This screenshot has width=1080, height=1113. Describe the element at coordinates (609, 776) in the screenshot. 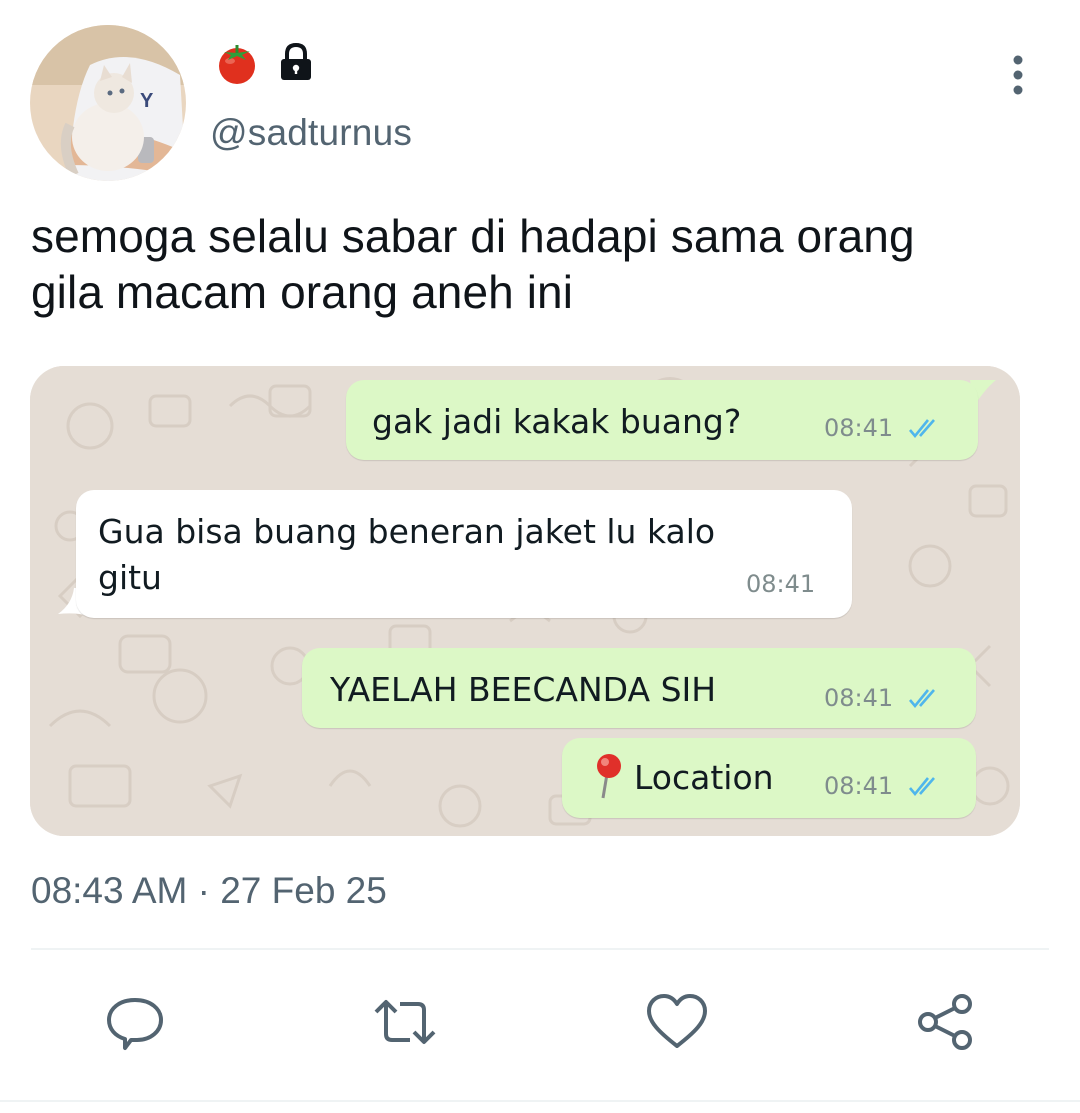

I see `location-pin-icon` at that location.